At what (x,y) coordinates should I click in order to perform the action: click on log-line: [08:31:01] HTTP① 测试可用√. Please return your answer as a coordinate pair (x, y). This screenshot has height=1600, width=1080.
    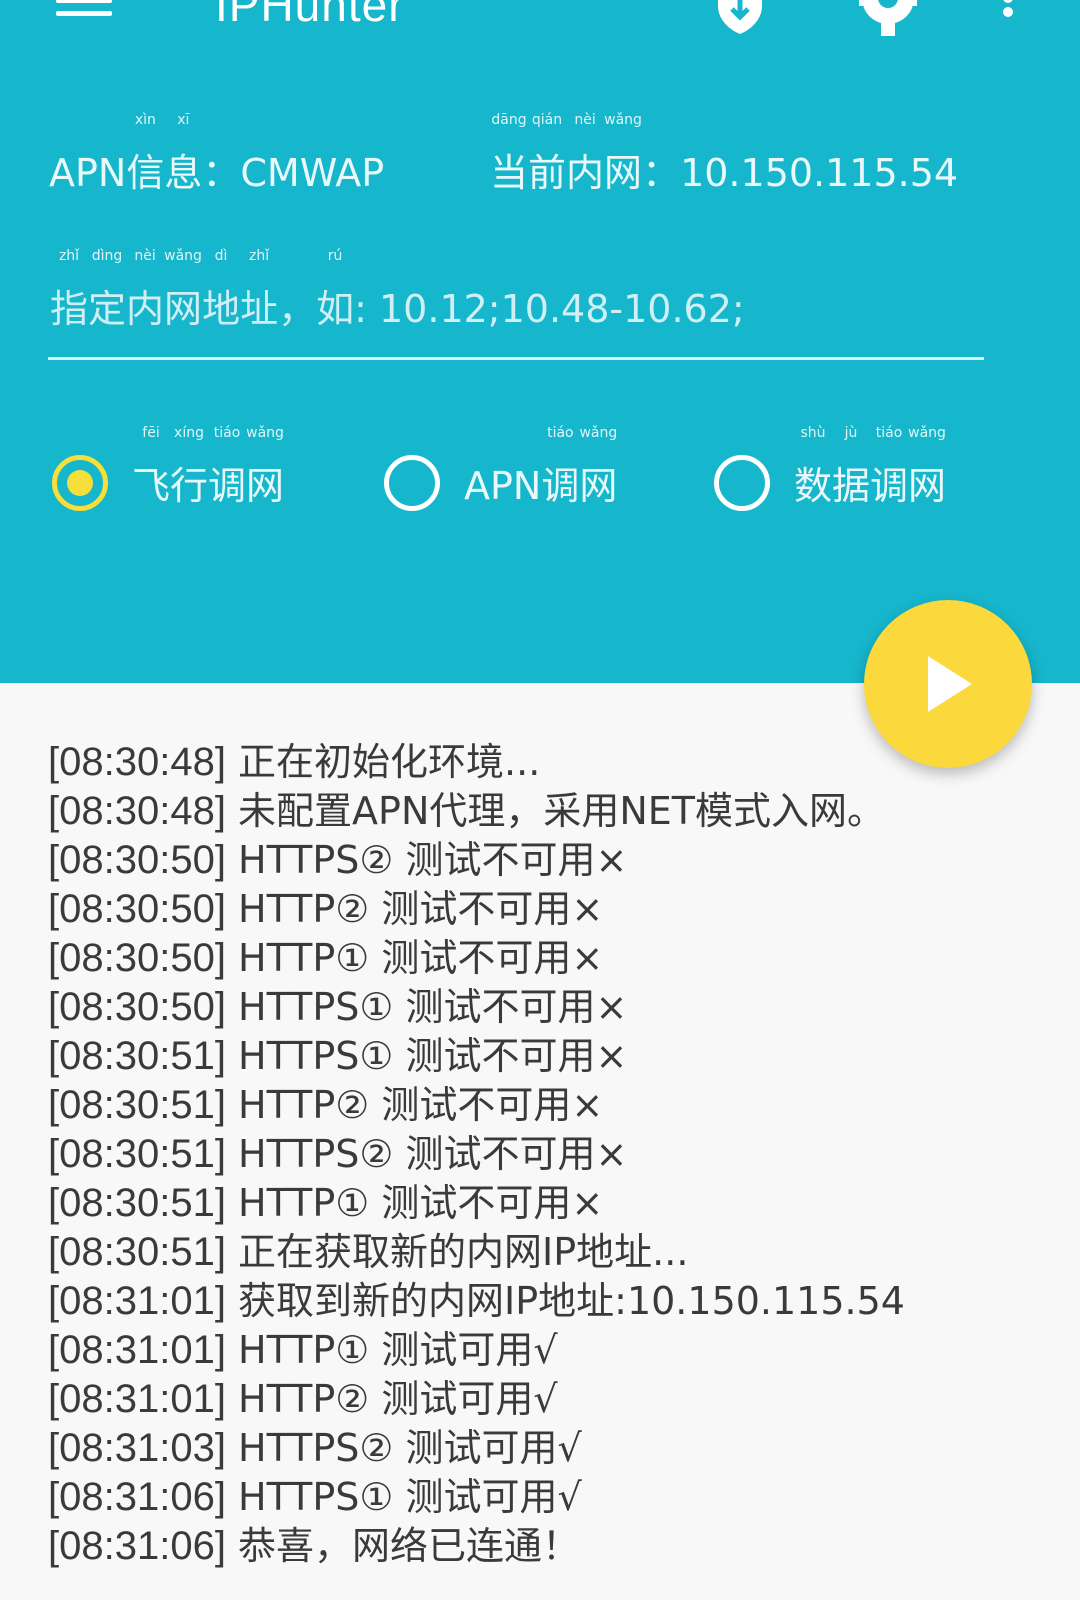
    Looking at the image, I should click on (558, 1350).